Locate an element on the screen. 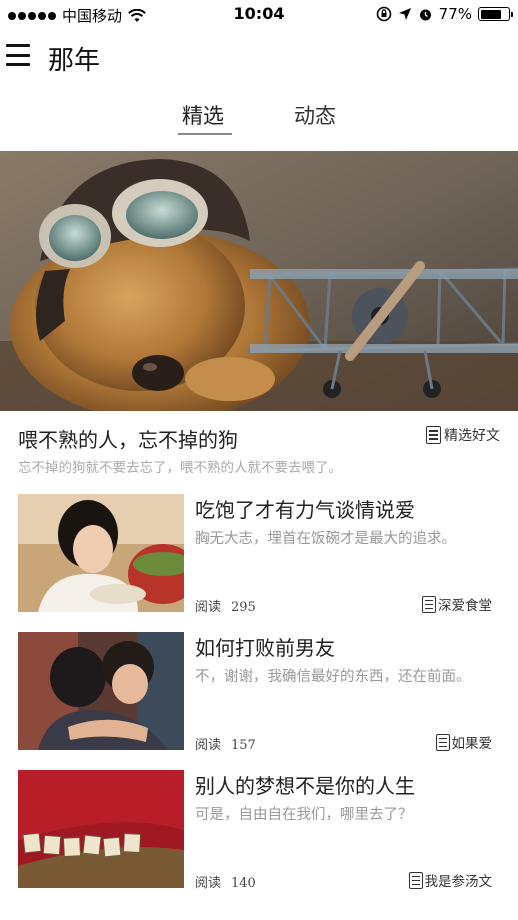 The image size is (518, 920). article-thumbnail-dreams is located at coordinates (101, 829).